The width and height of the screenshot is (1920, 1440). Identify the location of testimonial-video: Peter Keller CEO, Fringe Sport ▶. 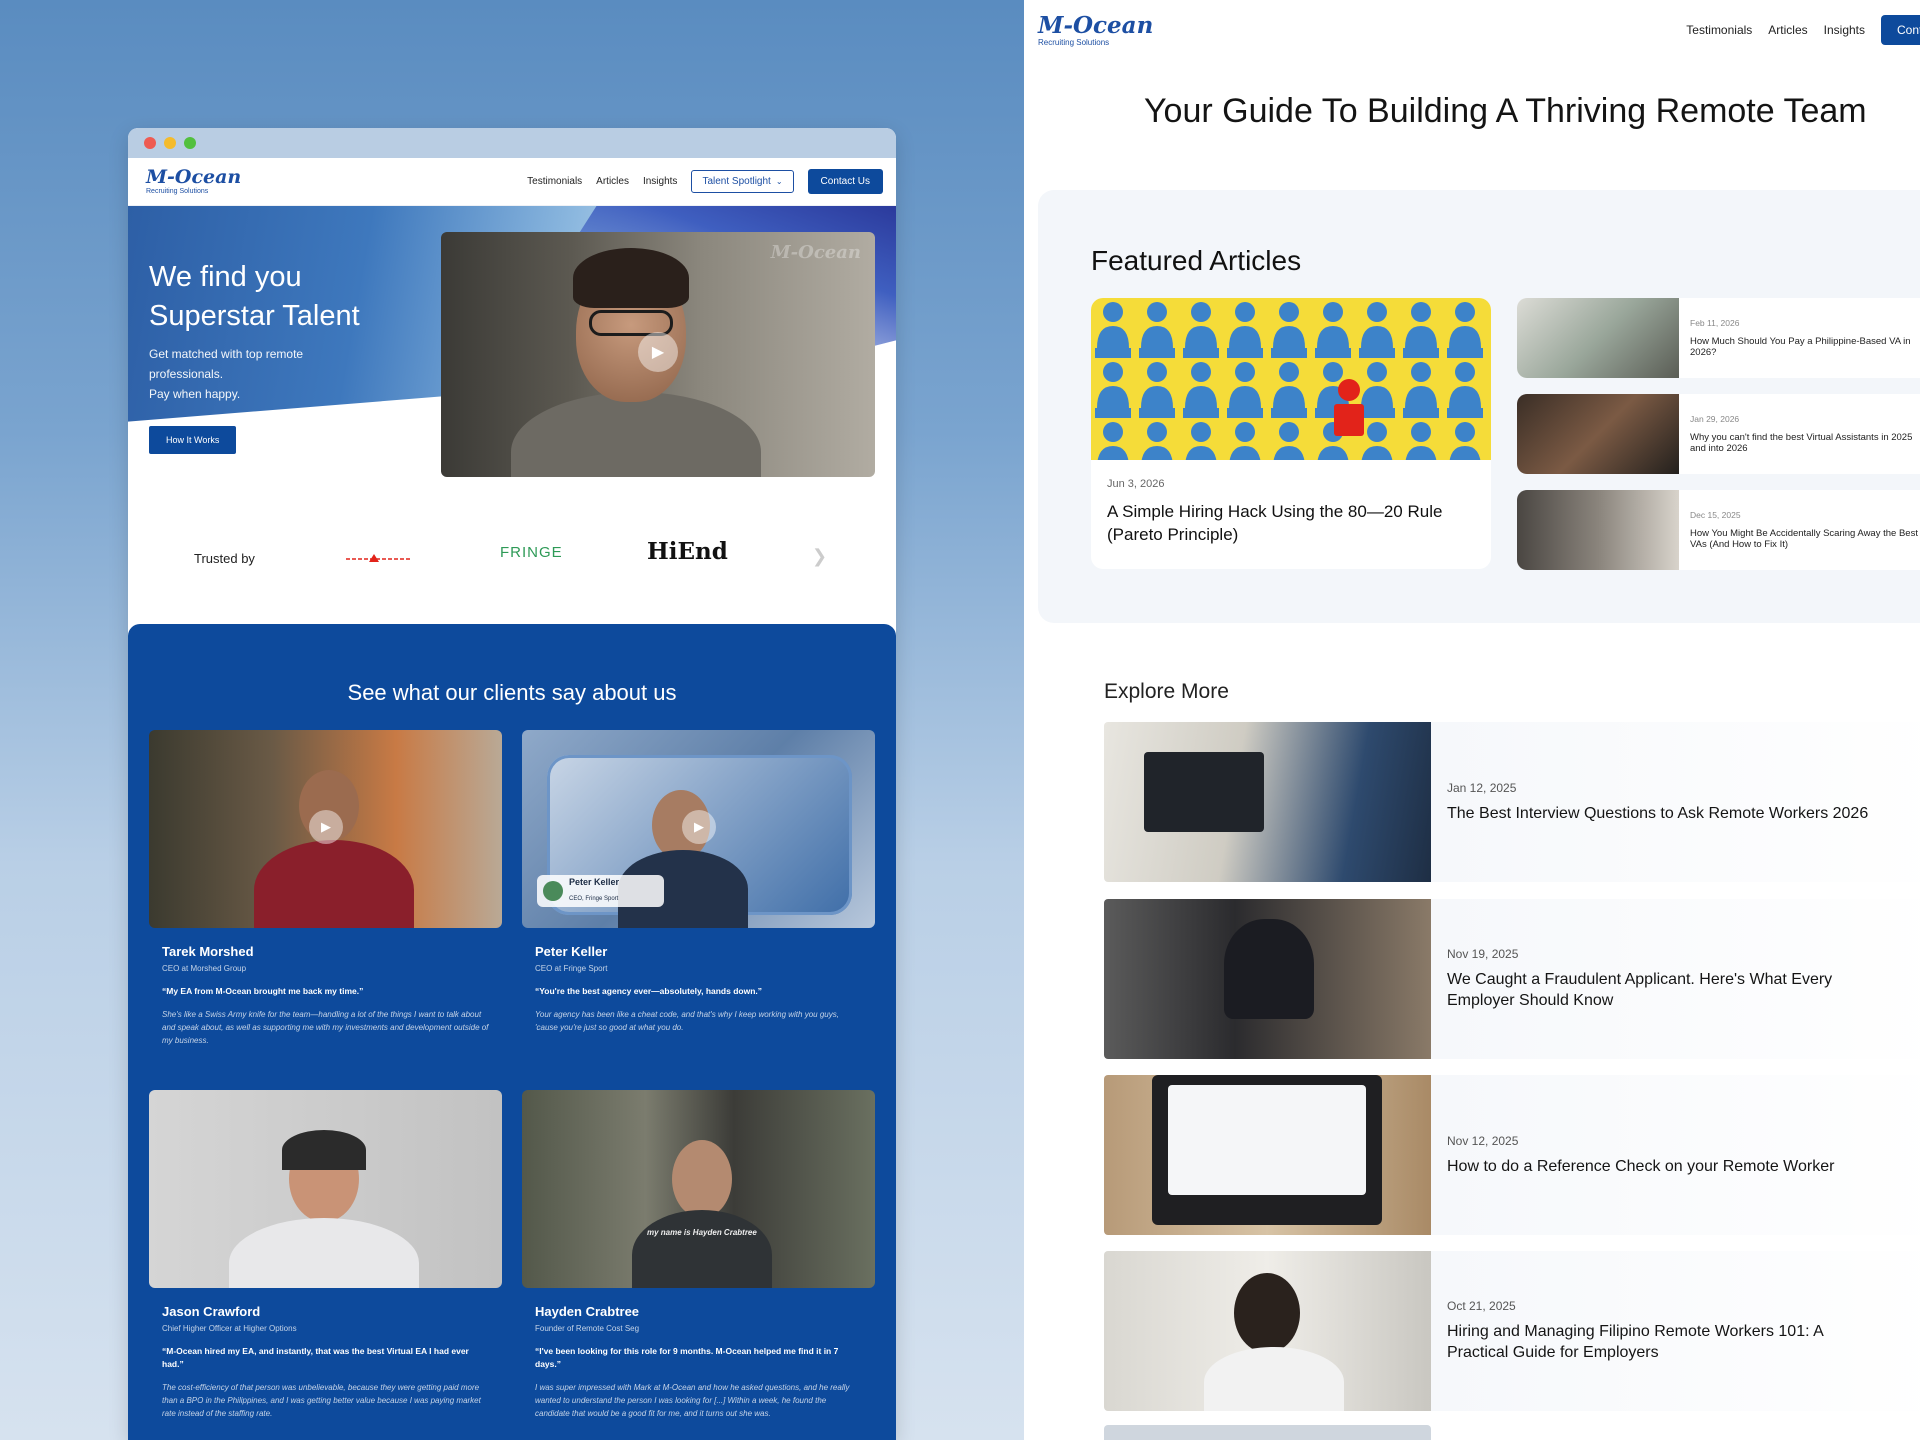
(698, 829).